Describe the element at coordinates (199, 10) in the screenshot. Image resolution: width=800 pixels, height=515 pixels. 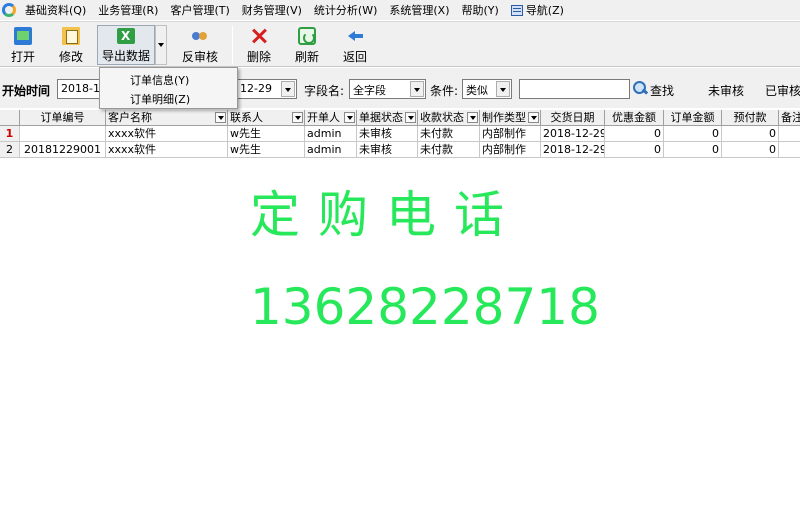
I see `menu-customer: 客户管理(T)` at that location.